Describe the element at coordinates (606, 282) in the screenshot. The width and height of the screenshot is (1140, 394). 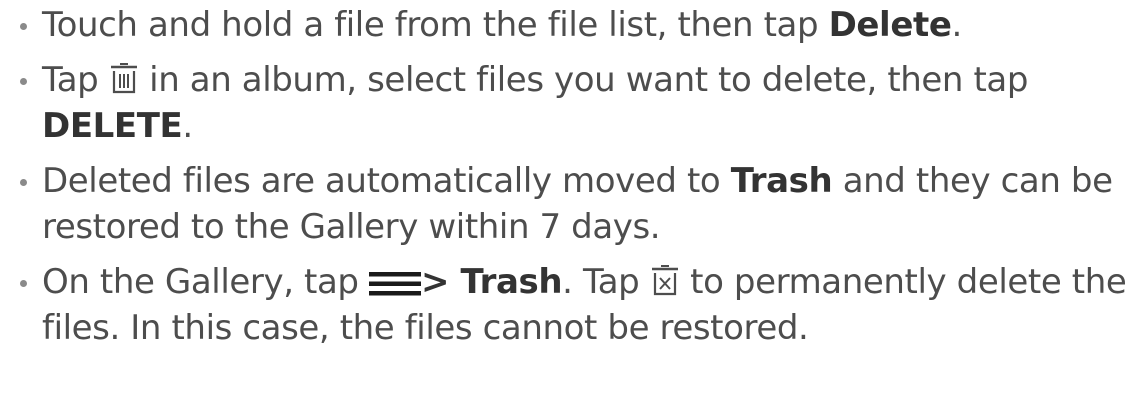
I see `item-text: . Tap` at that location.